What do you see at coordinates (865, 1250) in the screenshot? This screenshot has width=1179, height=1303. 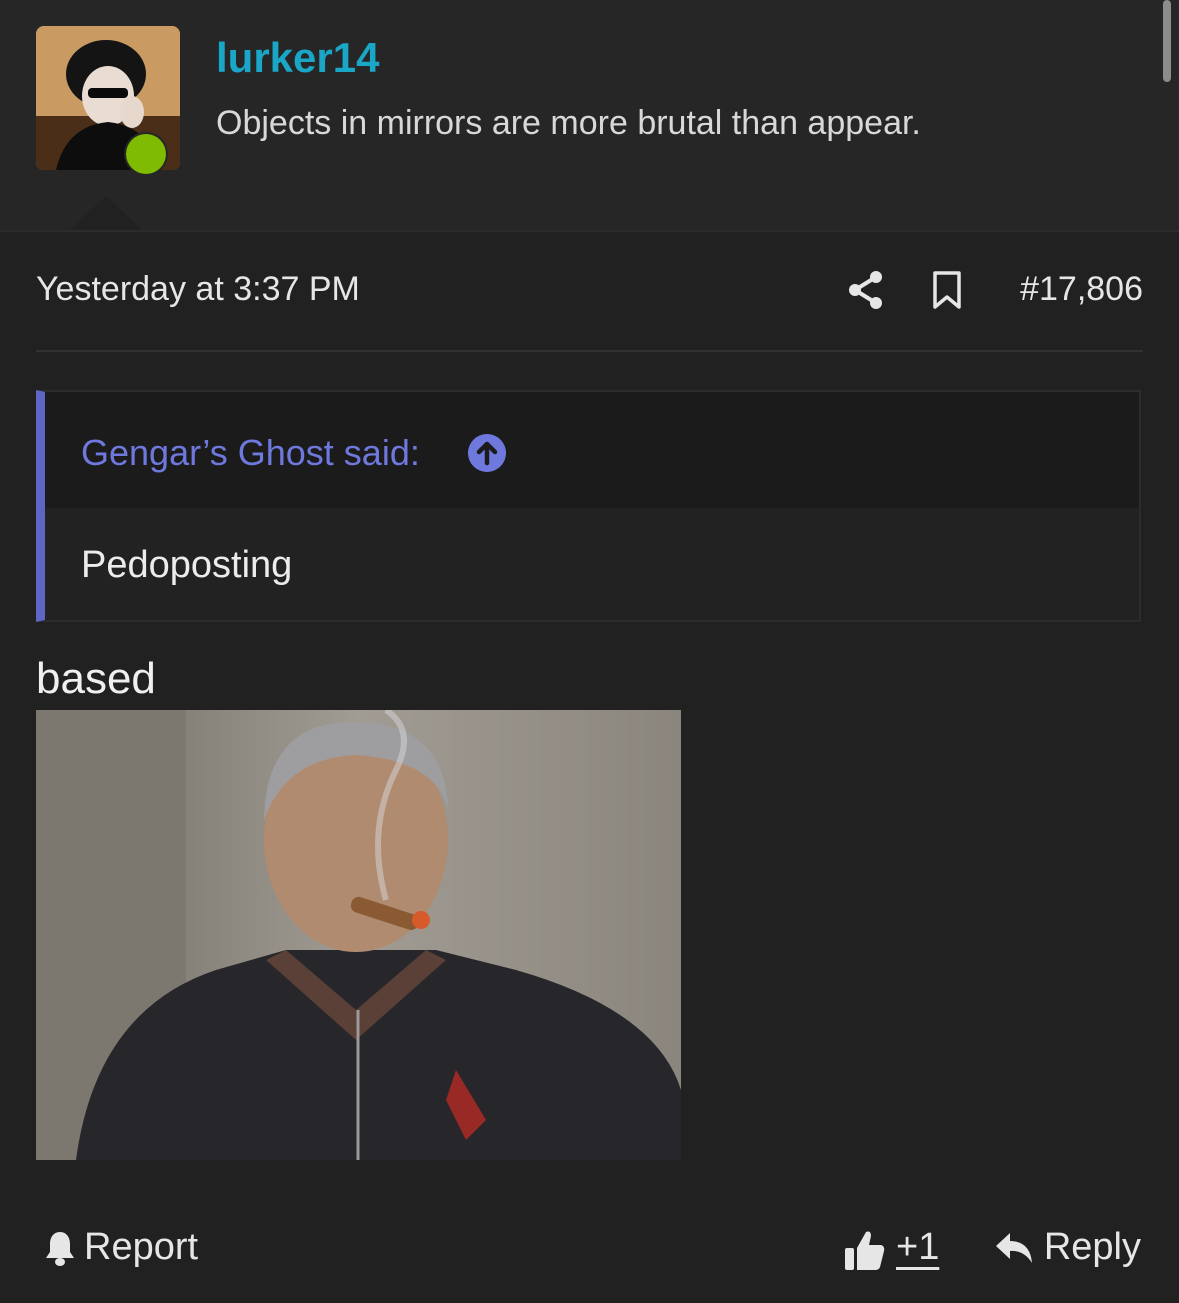 I see `thumbs-up-icon` at bounding box center [865, 1250].